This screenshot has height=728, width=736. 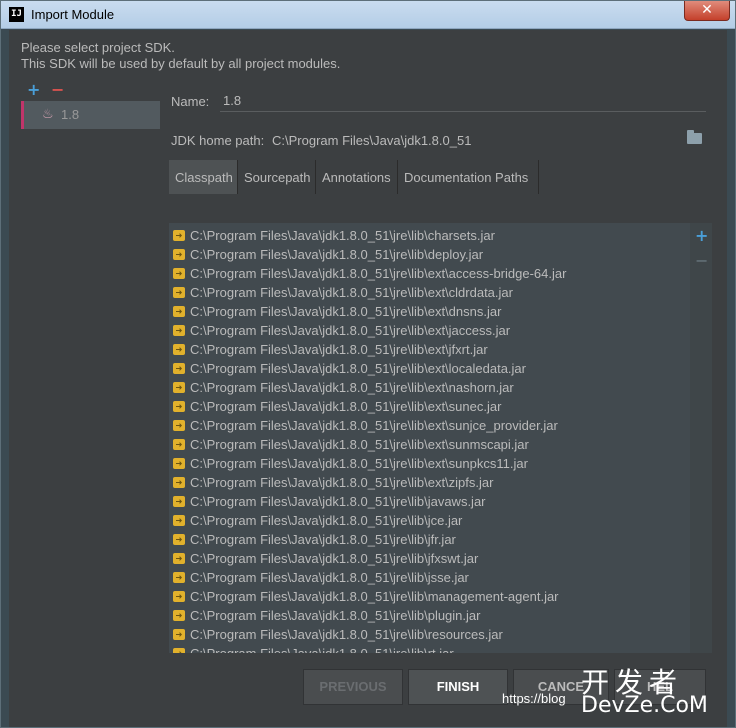 I want to click on sdk-list-item-label: 1.8, so click(x=70, y=114).